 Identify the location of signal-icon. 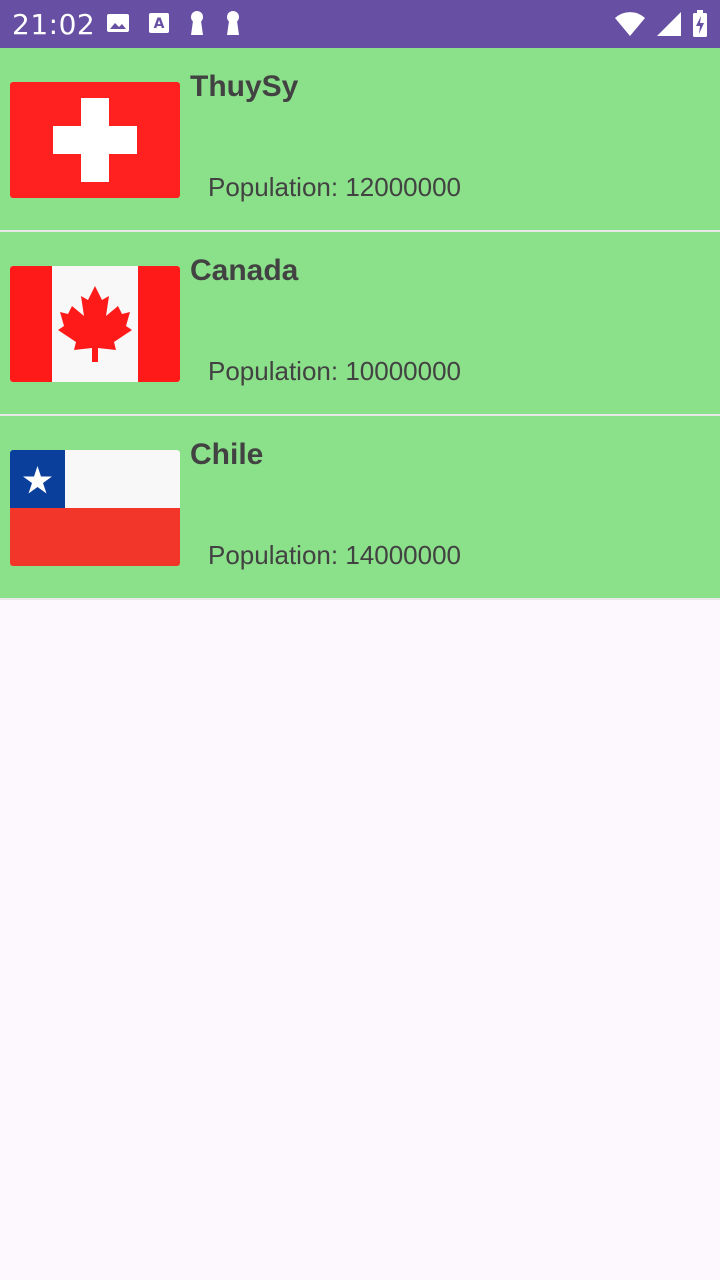
(669, 24).